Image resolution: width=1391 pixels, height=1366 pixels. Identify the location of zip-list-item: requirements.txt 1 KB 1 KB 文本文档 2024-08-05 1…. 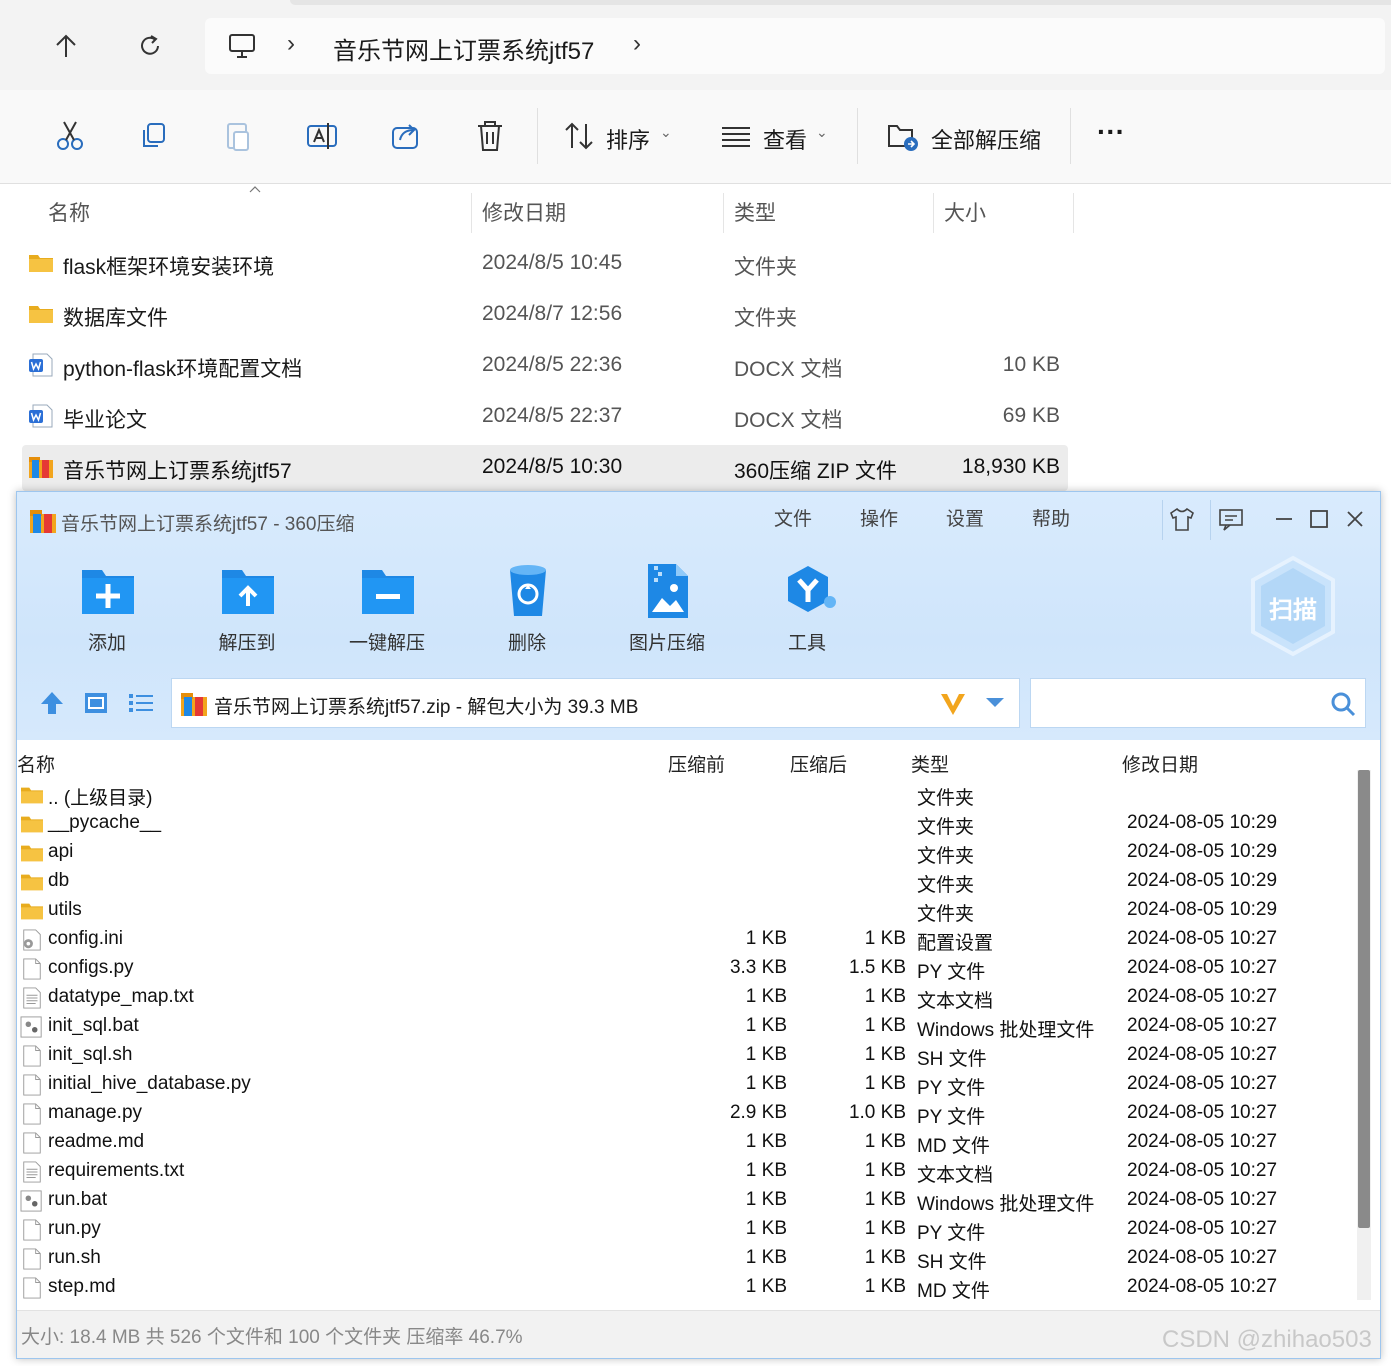
(682, 1171).